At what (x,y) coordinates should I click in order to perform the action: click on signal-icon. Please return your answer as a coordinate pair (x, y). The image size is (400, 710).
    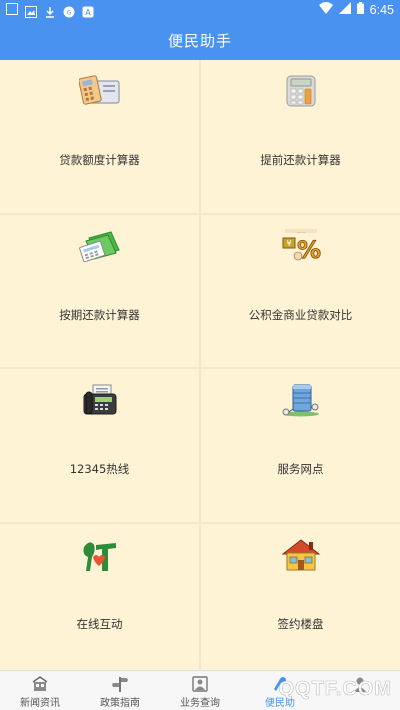
    Looking at the image, I should click on (344, 9).